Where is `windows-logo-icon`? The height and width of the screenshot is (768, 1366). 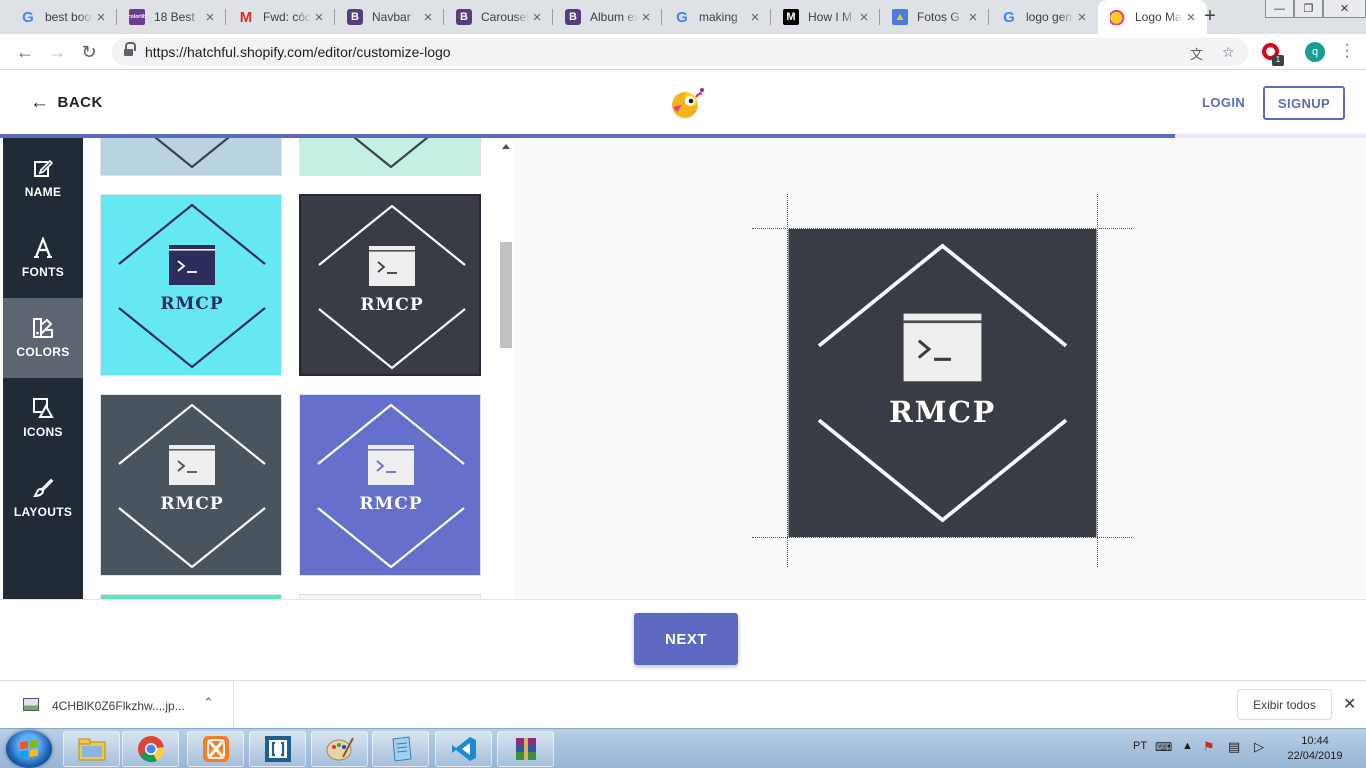
windows-logo-icon is located at coordinates (29, 749).